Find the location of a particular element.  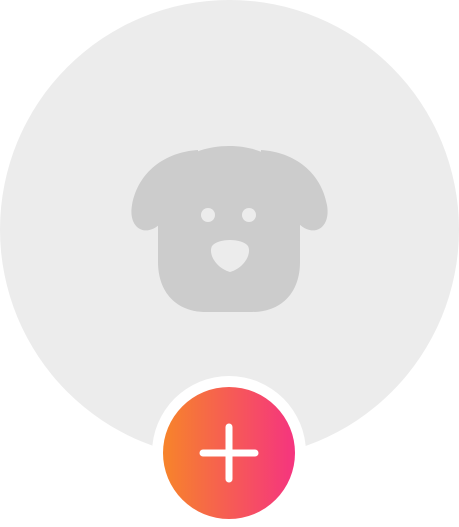

add-button-gradient is located at coordinates (229, 453).